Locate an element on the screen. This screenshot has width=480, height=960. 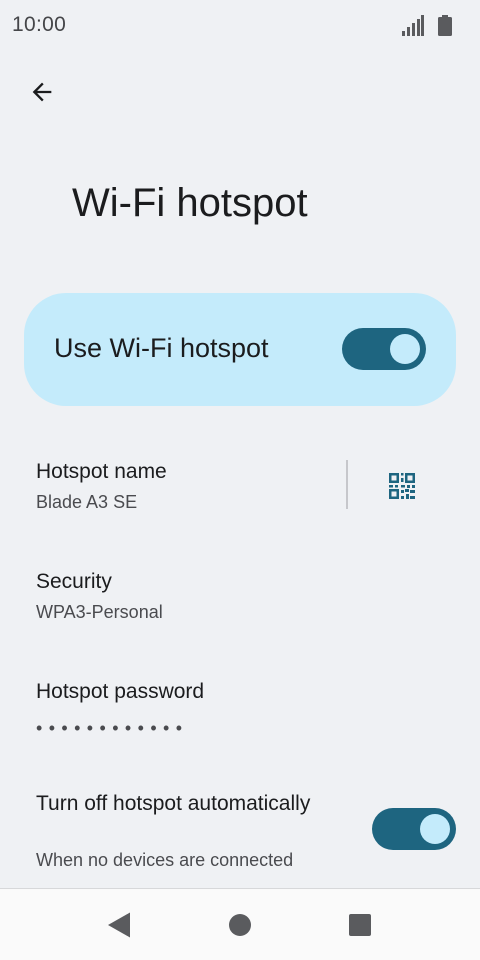
security-row: Security WPA3-Personal is located at coordinates (240, 600).